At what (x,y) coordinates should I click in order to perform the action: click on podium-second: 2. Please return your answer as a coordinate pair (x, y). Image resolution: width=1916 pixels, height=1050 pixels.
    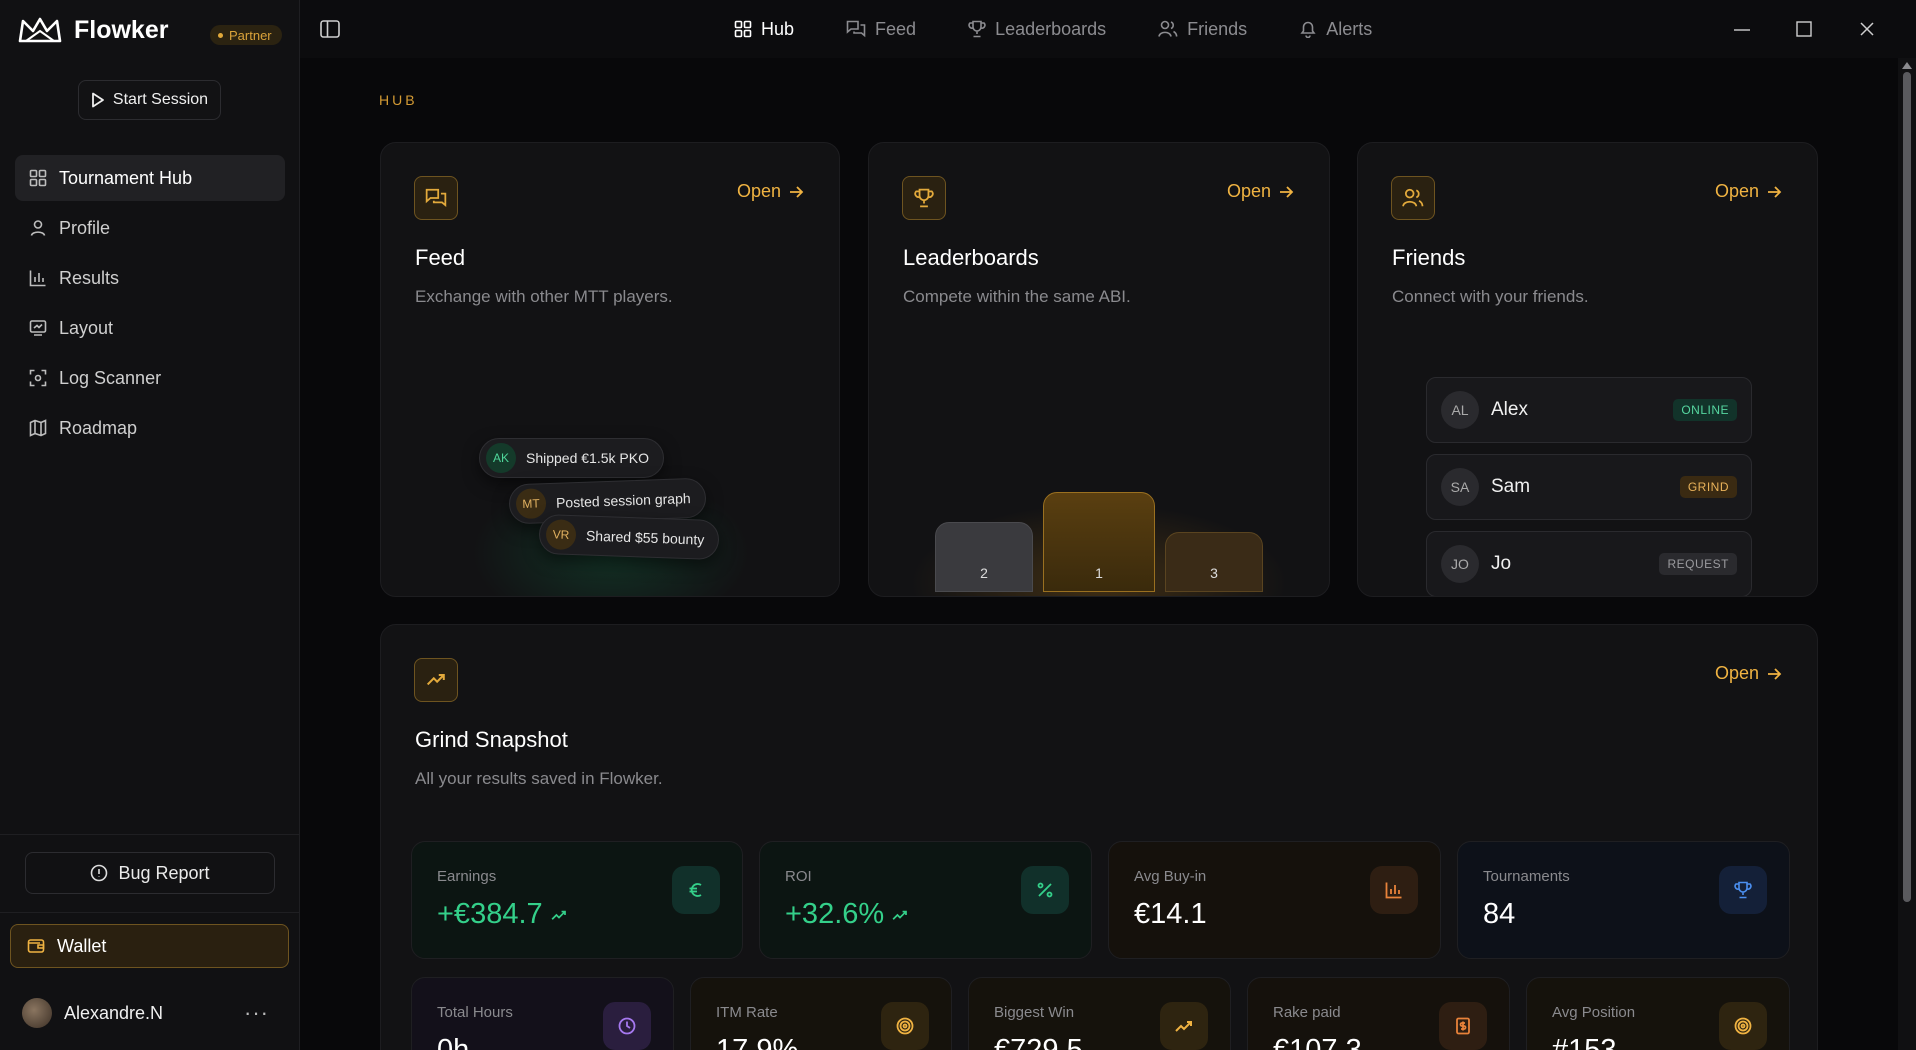
    Looking at the image, I should click on (984, 557).